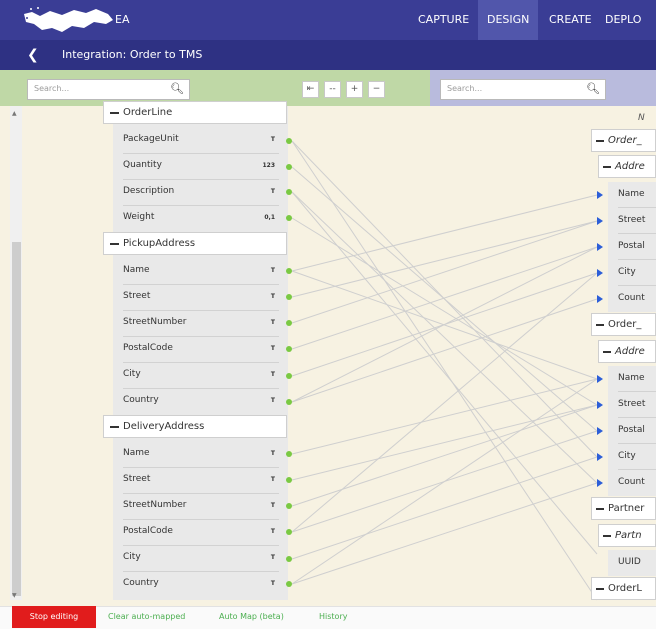 Image resolution: width=656 pixels, height=629 pixels. Describe the element at coordinates (623, 20) in the screenshot. I see `nav-deploy: DEPLO` at that location.